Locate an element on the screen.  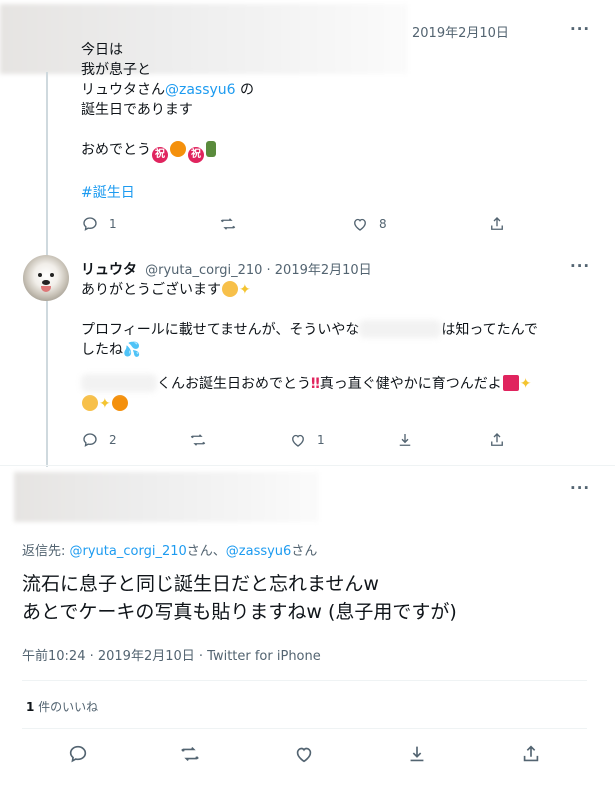
replying-mid: さん、 is located at coordinates (206, 551).